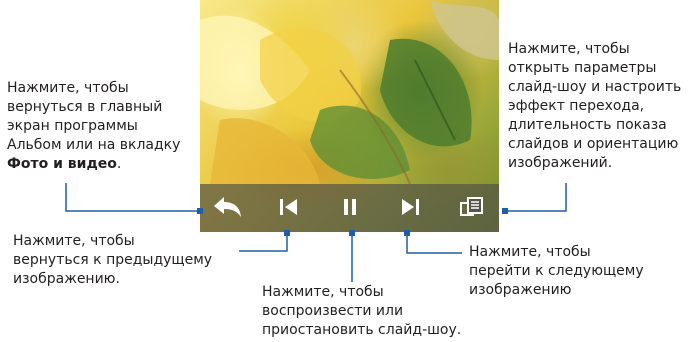 This screenshot has height=342, width=699. What do you see at coordinates (263, 242) in the screenshot?
I see `callout-line-previous` at bounding box center [263, 242].